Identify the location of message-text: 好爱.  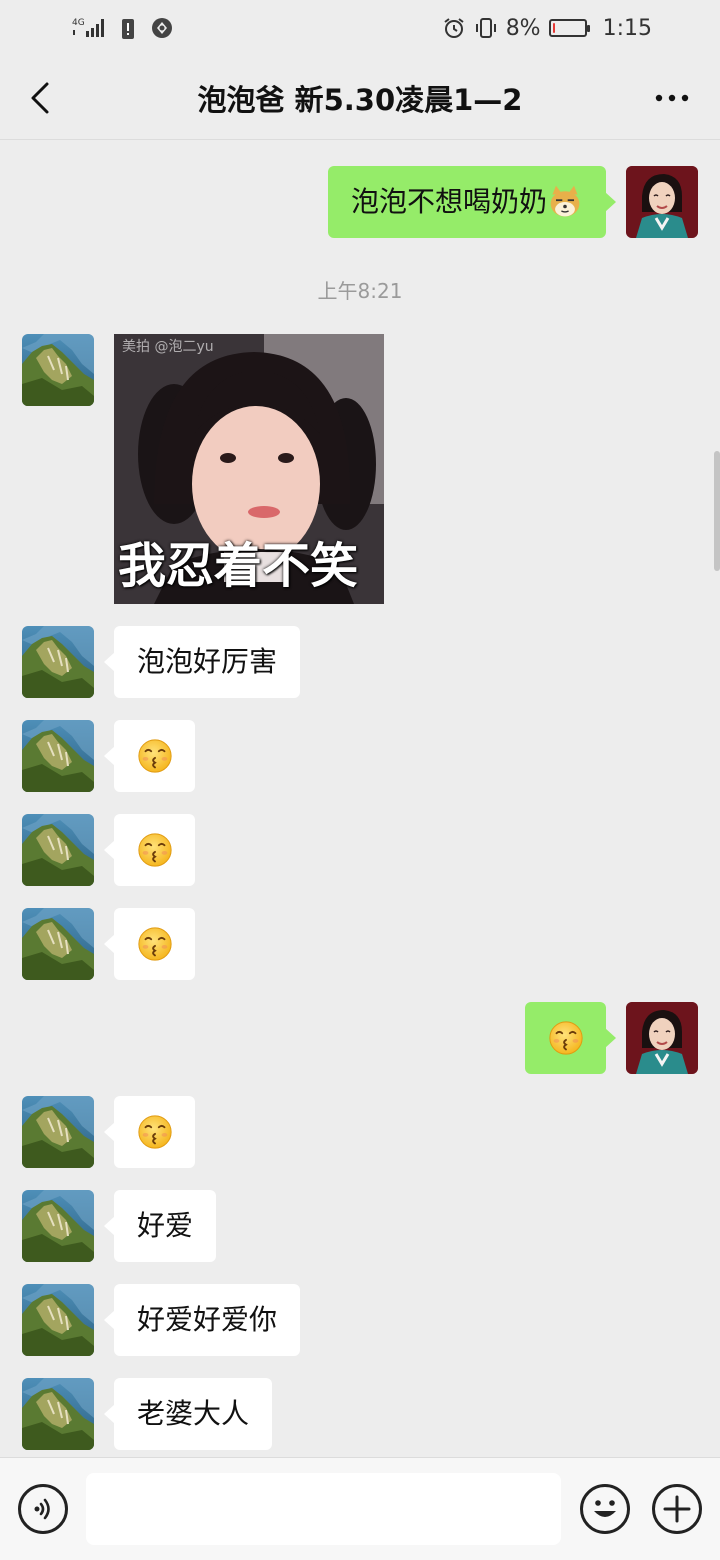
(165, 1225).